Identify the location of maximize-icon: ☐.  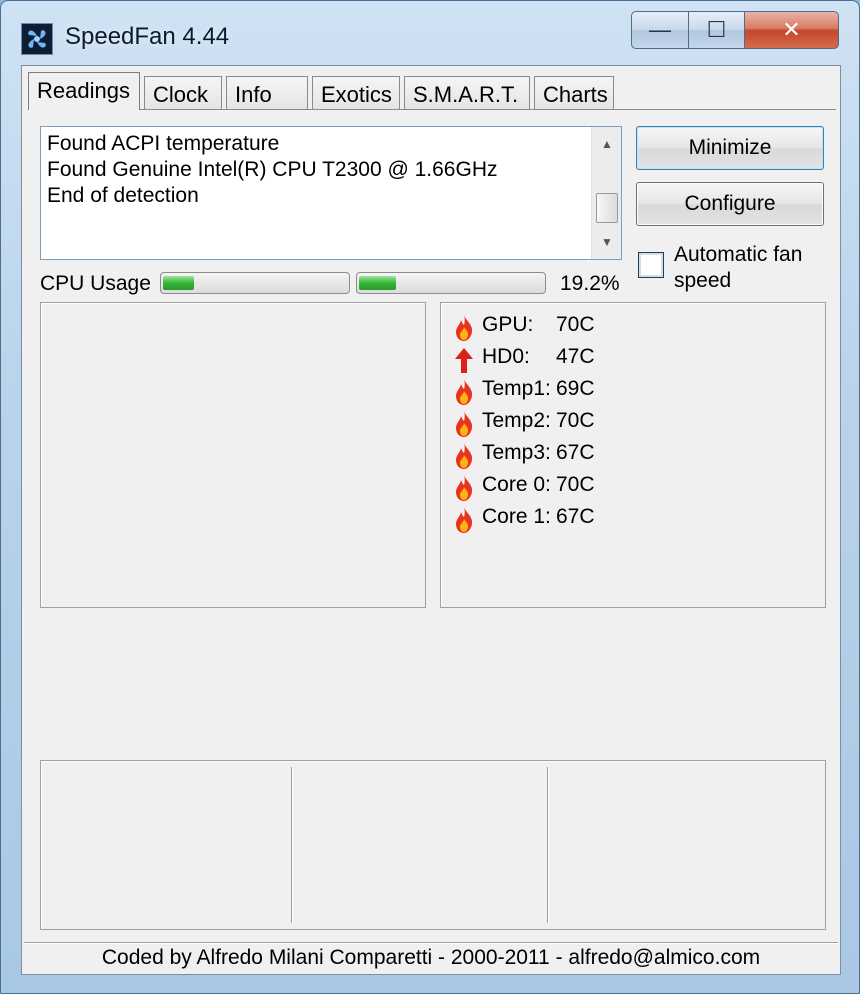
(716, 29).